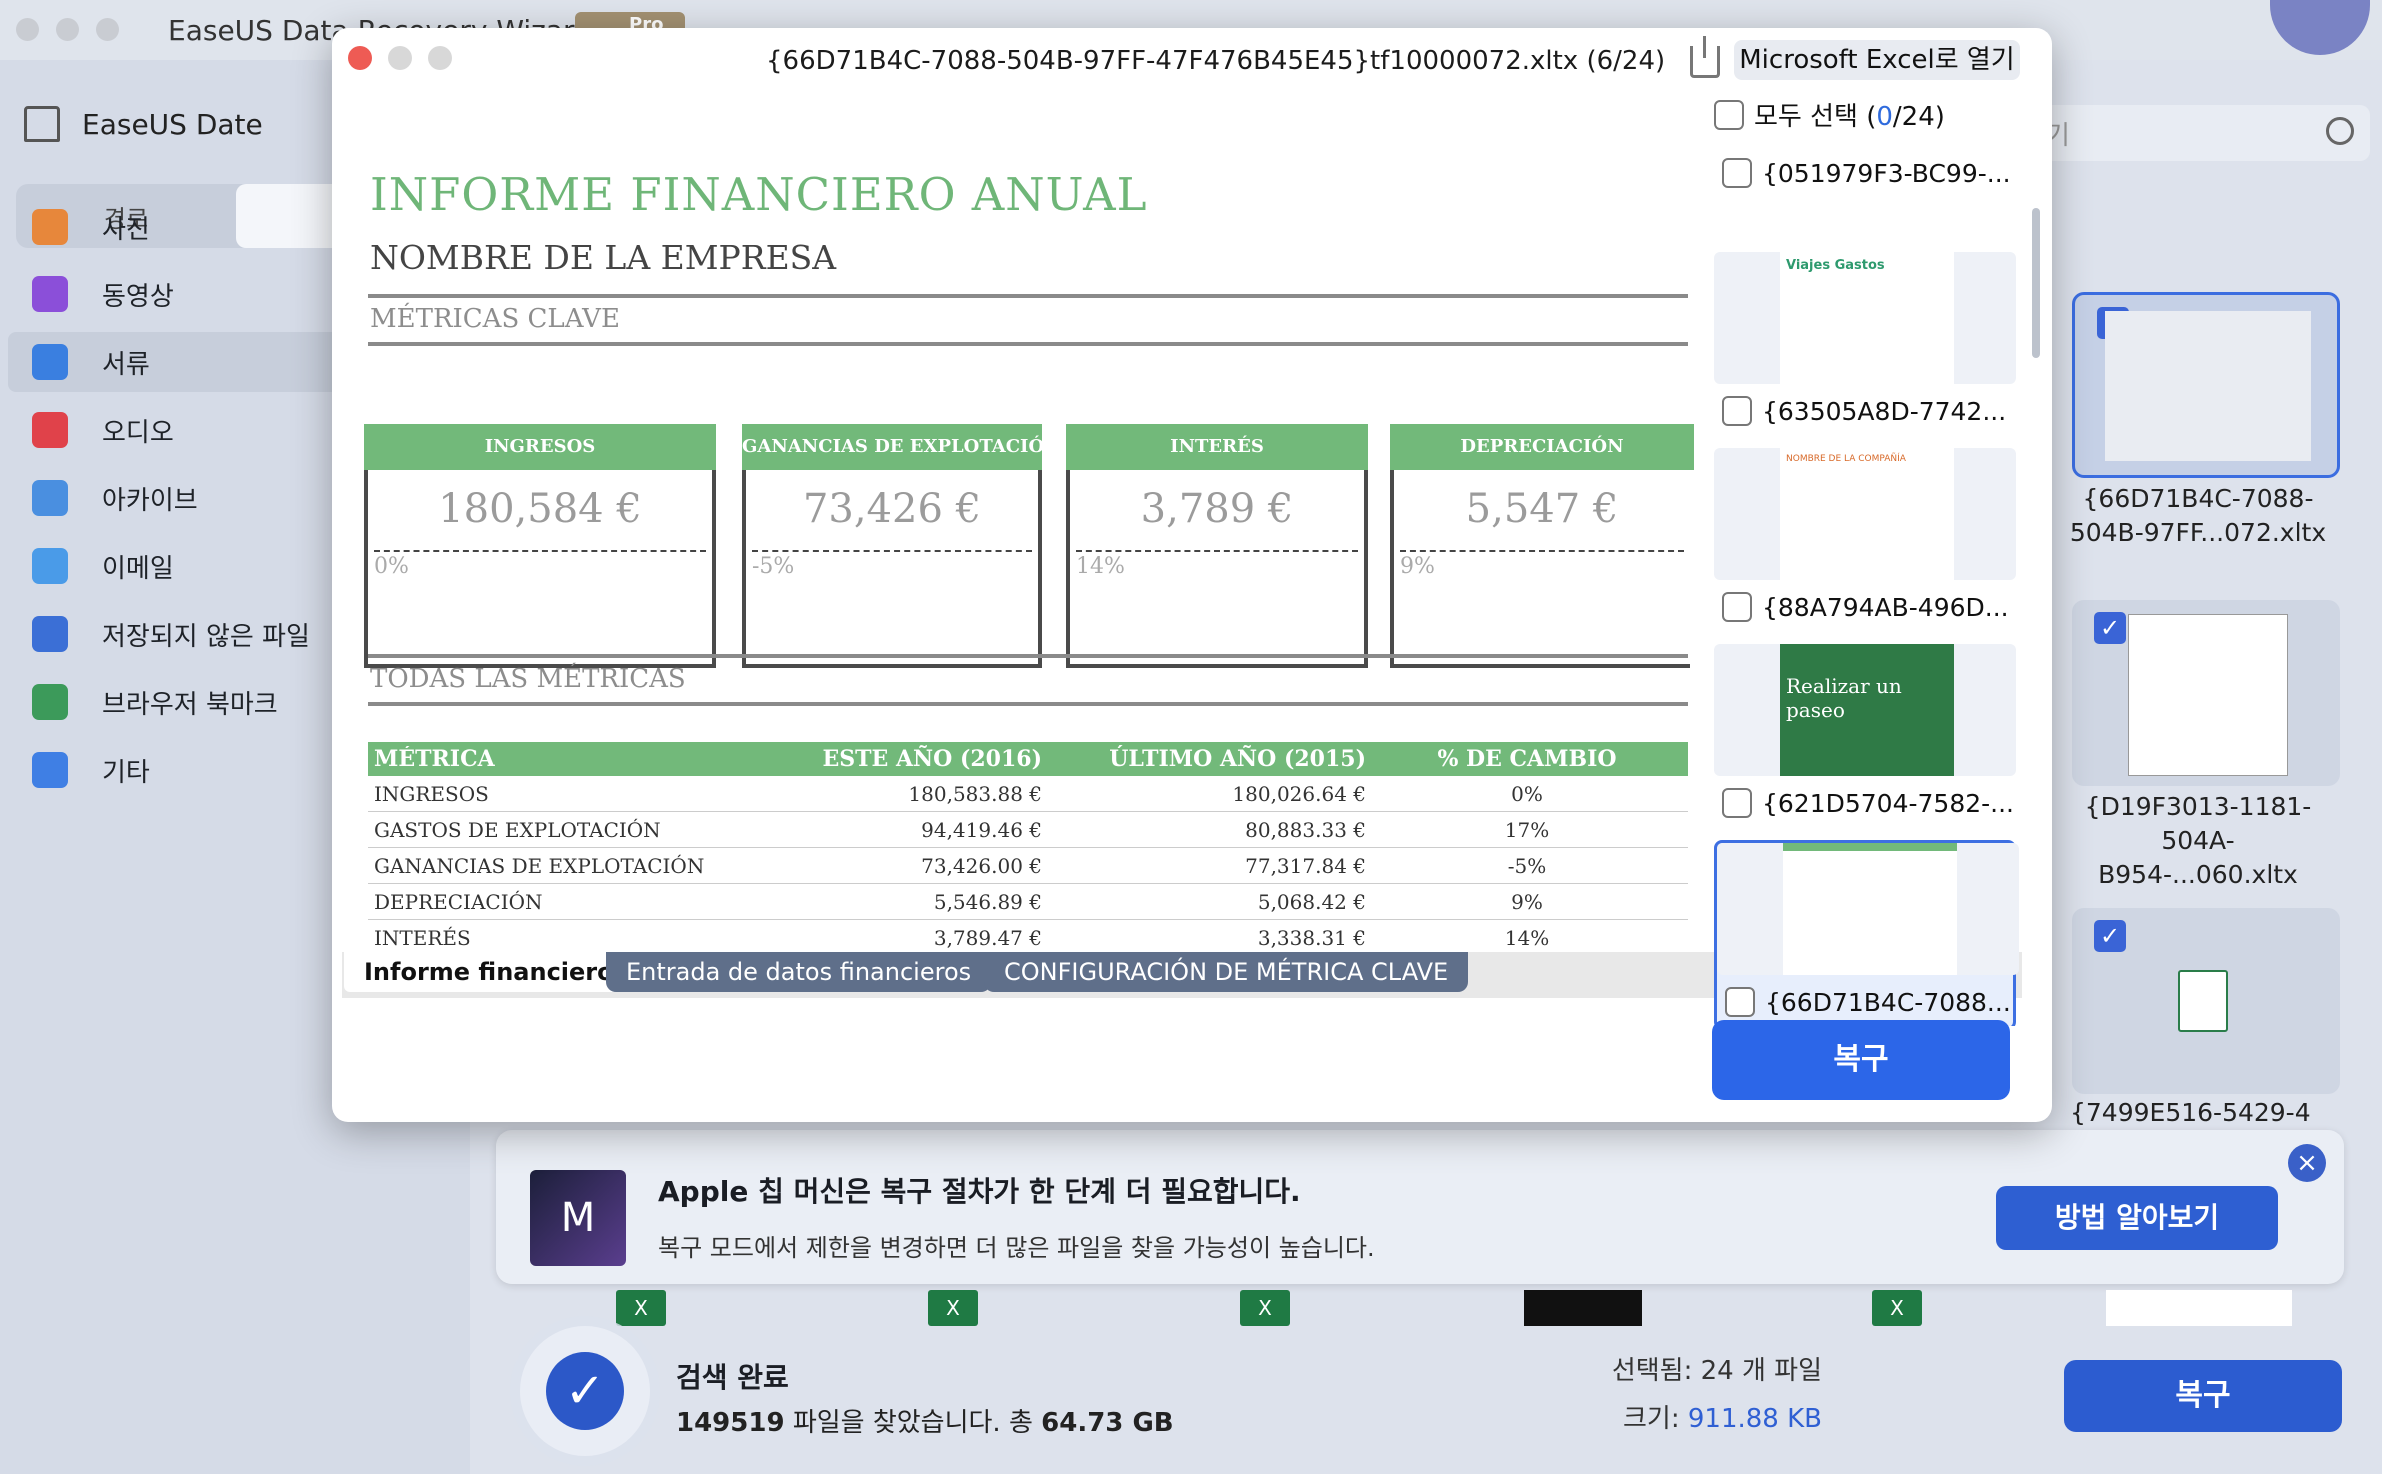  Describe the element at coordinates (489, 972) in the screenshot. I see `sheet-tab: Informe financiero` at that location.